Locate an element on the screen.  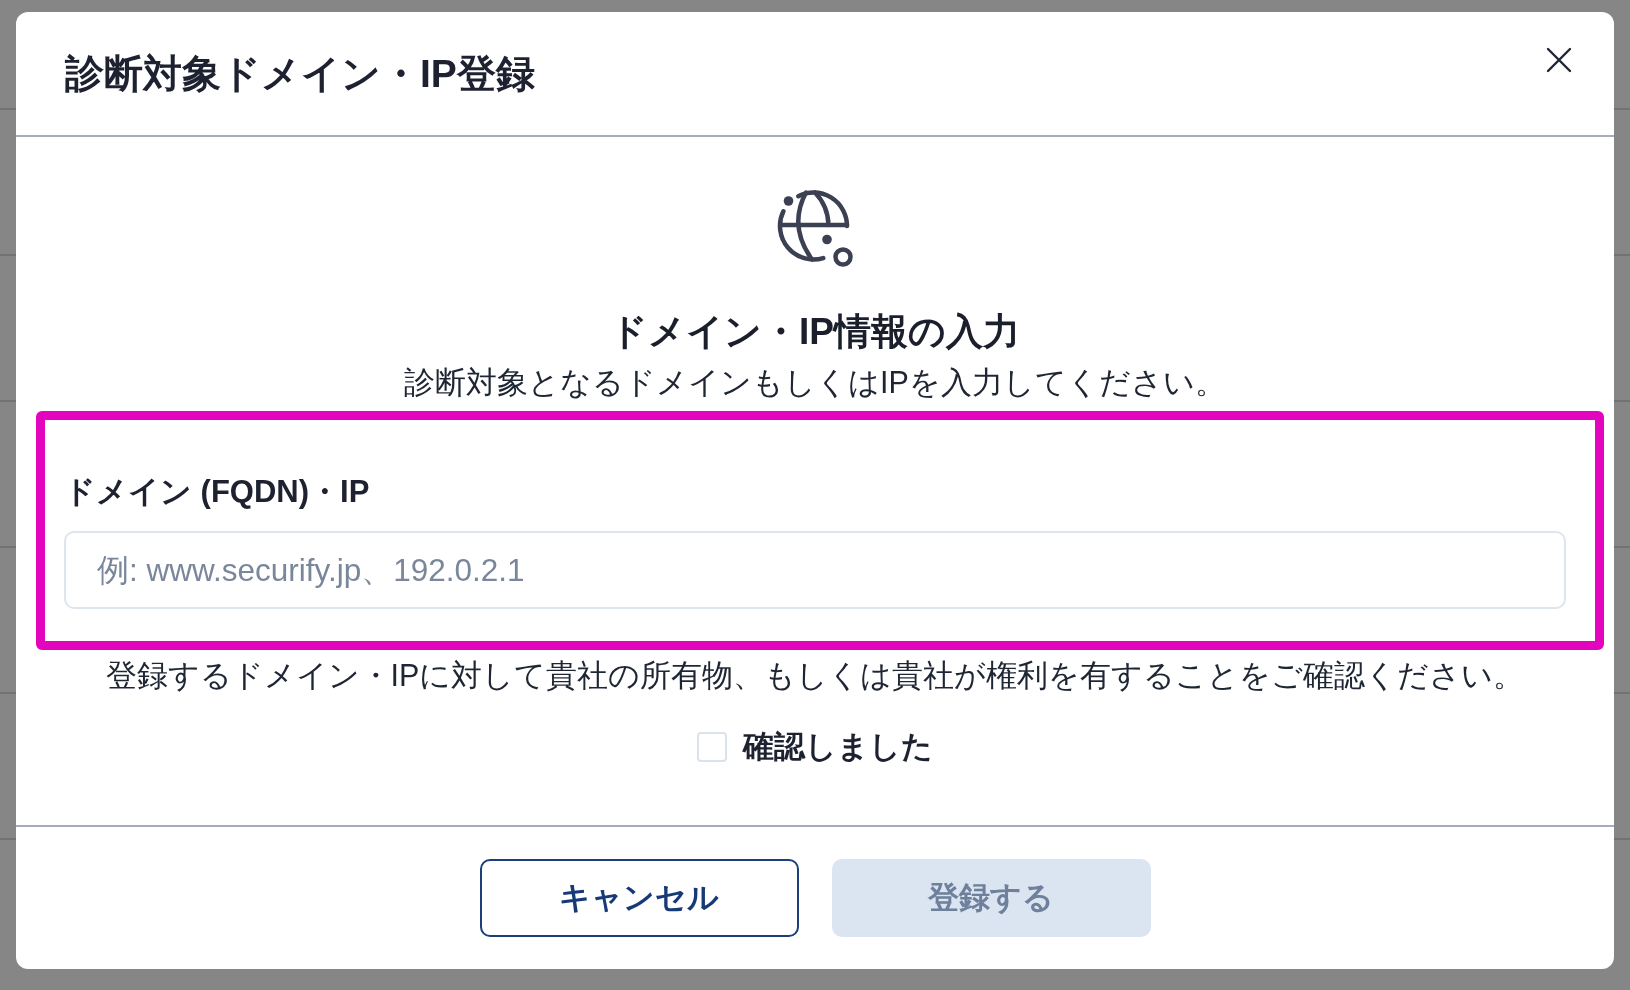
close-button is located at coordinates (1559, 60).